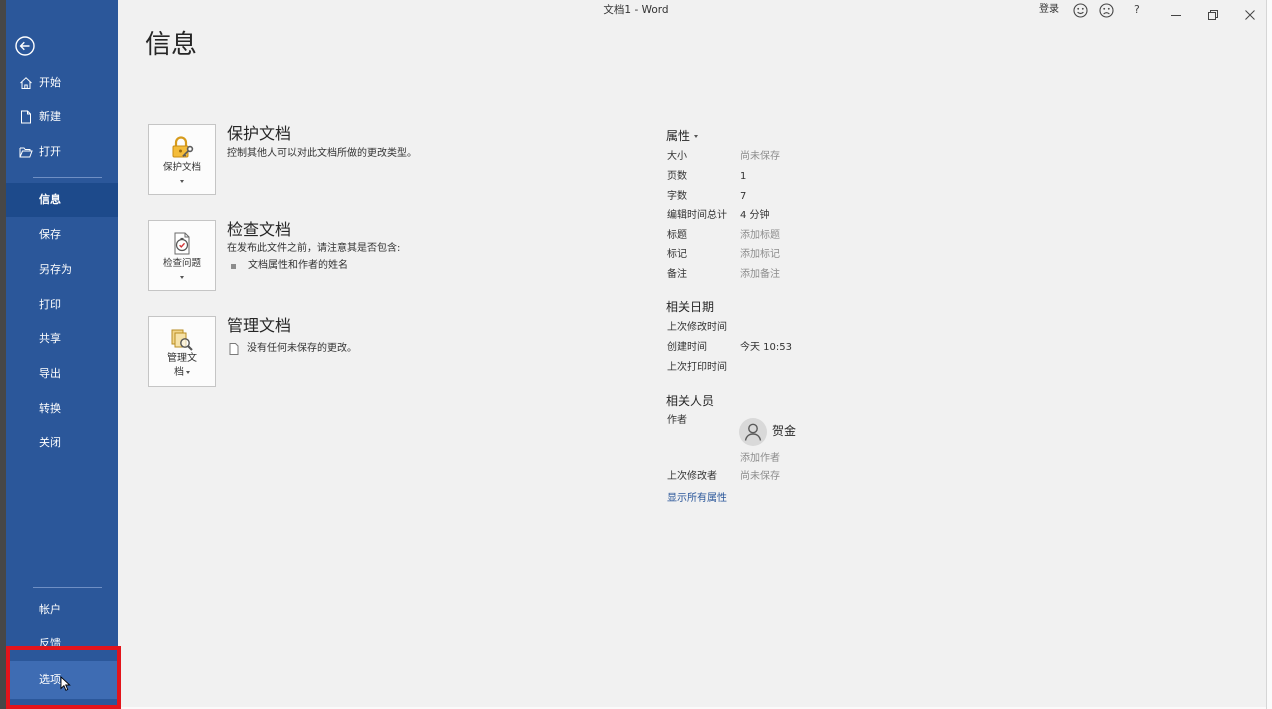  Describe the element at coordinates (181, 263) in the screenshot. I see `check-for-issues-button-label: 检查问题` at that location.